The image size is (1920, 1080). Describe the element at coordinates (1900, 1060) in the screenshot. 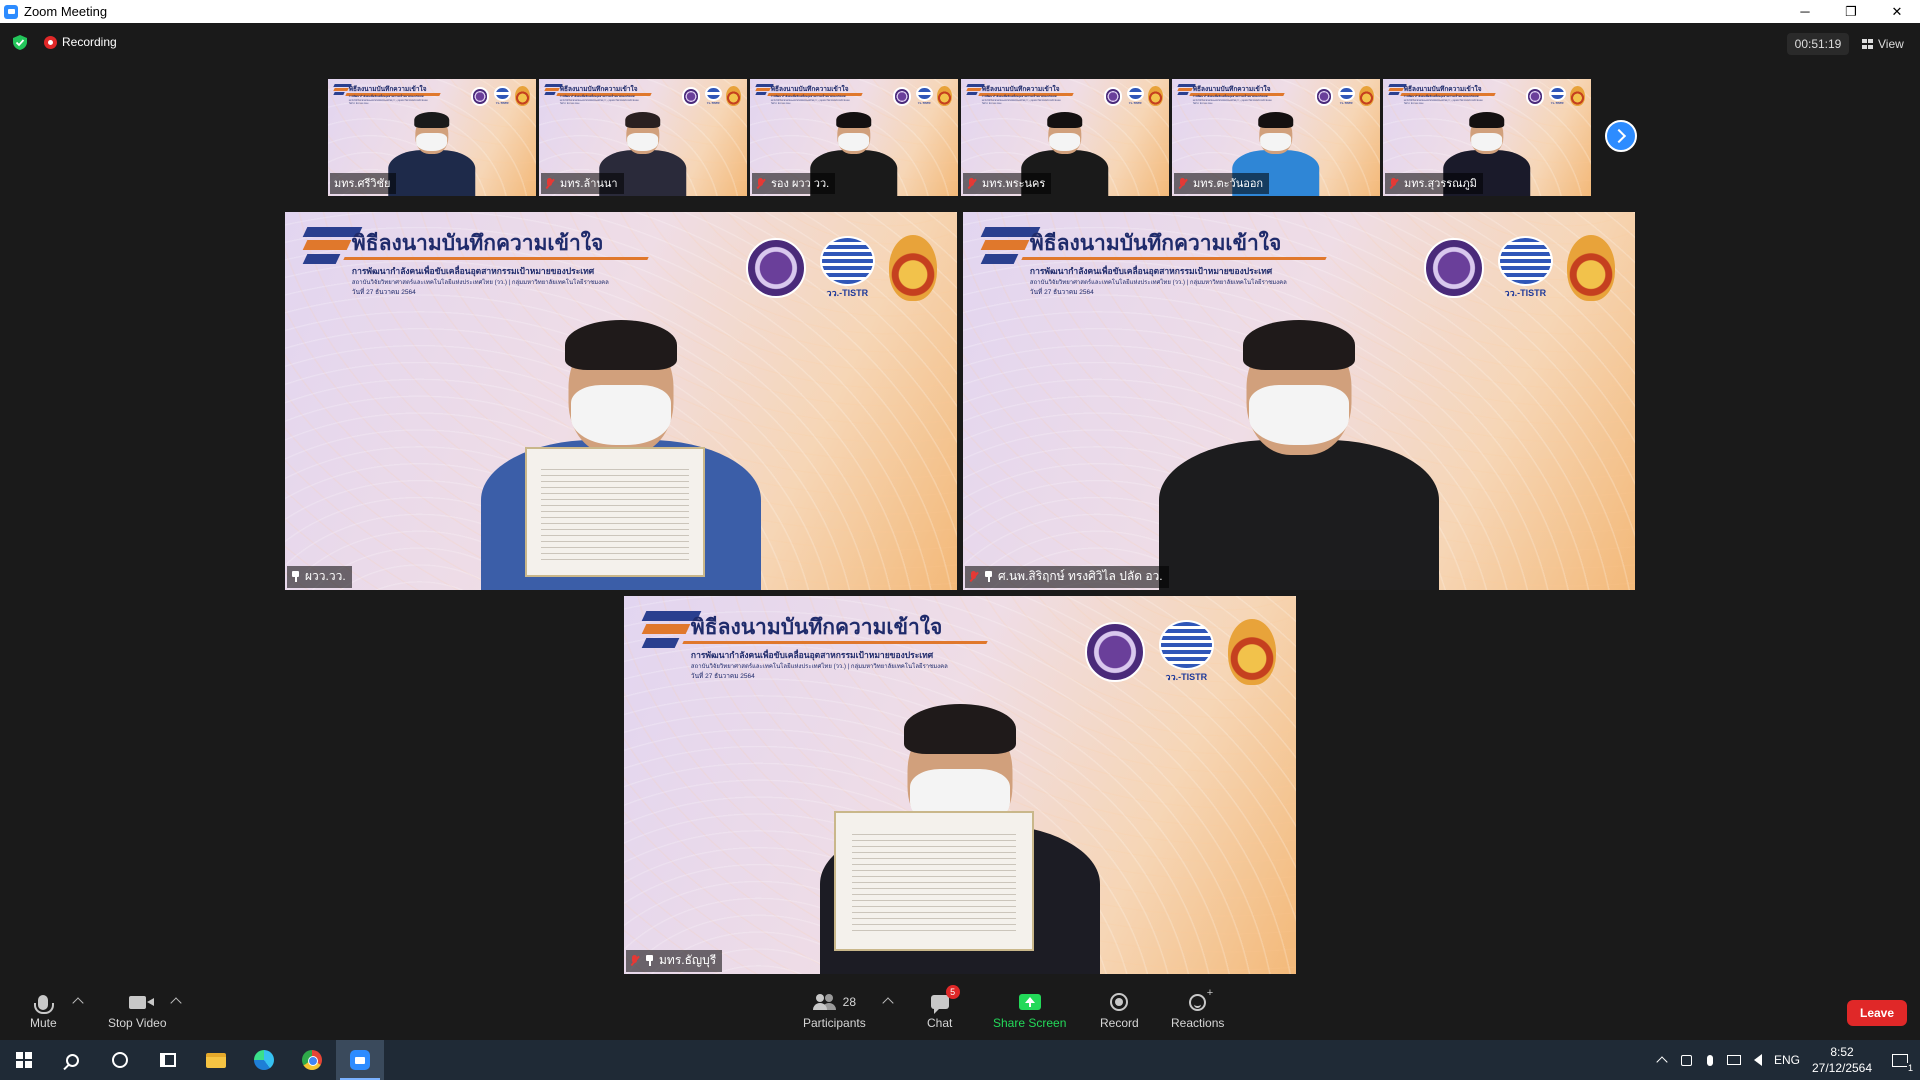

I see `action-center-button: 1` at that location.